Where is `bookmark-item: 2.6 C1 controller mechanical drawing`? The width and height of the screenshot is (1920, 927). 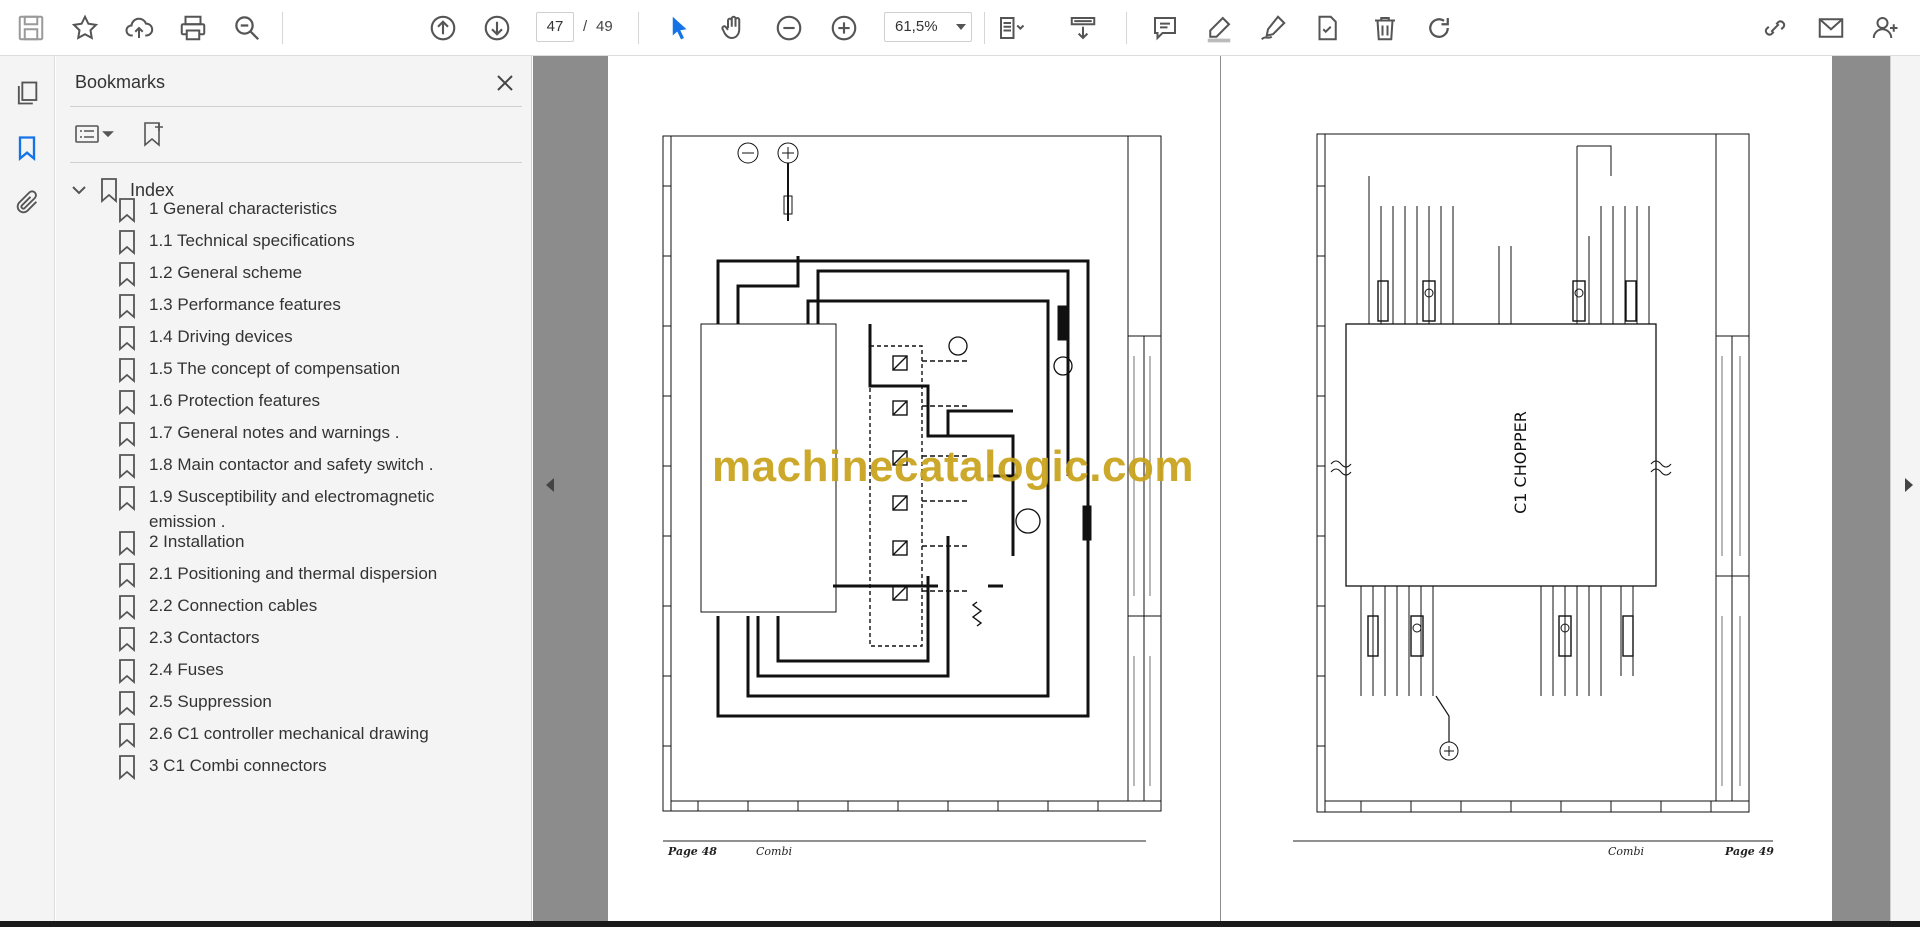
bookmark-item: 2.6 C1 controller mechanical drawing is located at coordinates (286, 734).